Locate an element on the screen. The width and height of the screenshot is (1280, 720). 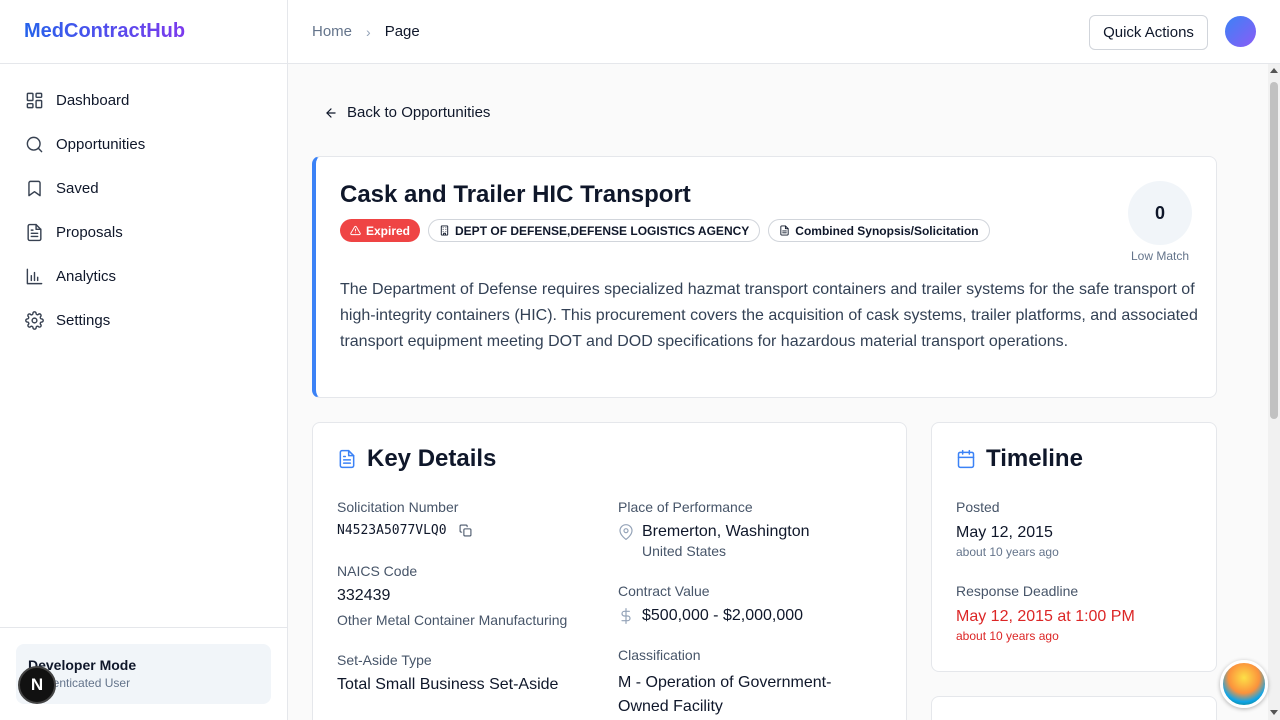
back-to-opportunities-link: Back to Opportunities is located at coordinates (407, 112).